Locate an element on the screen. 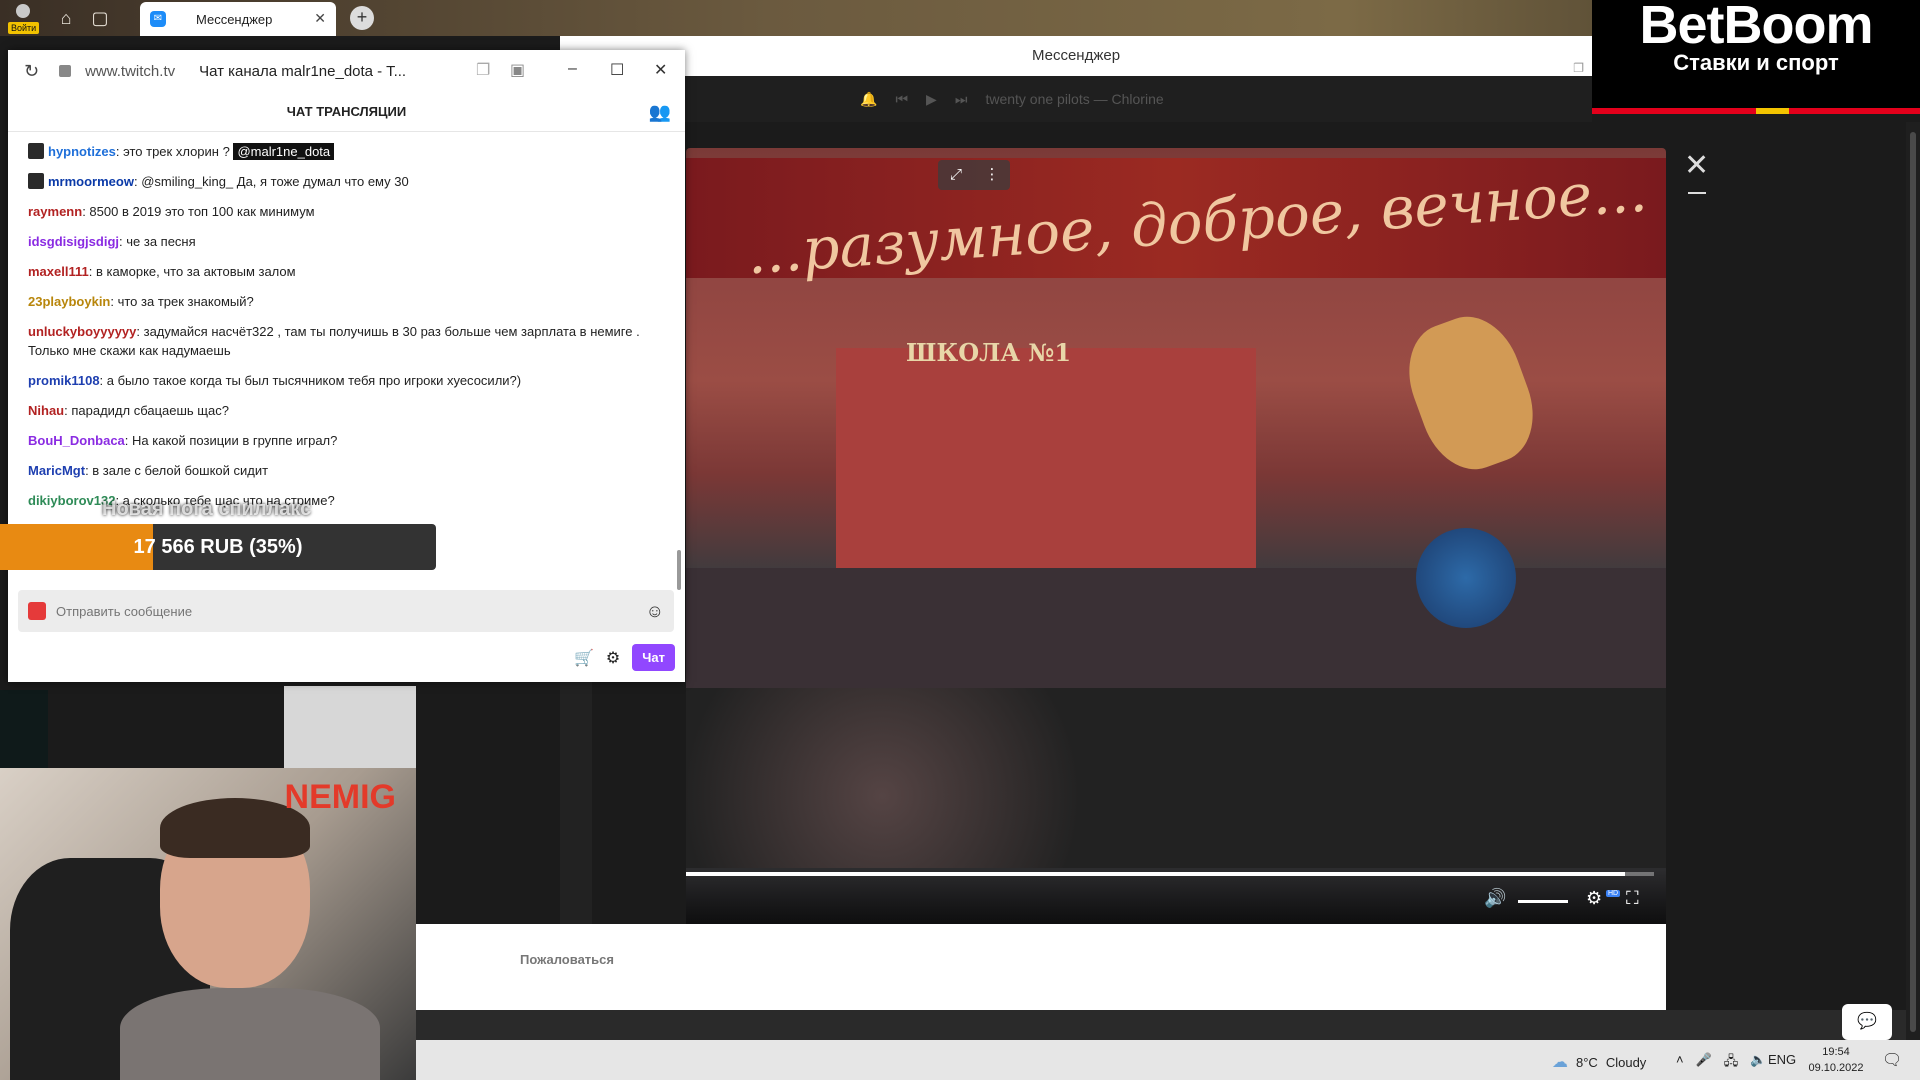  school-building is located at coordinates (1046, 458).